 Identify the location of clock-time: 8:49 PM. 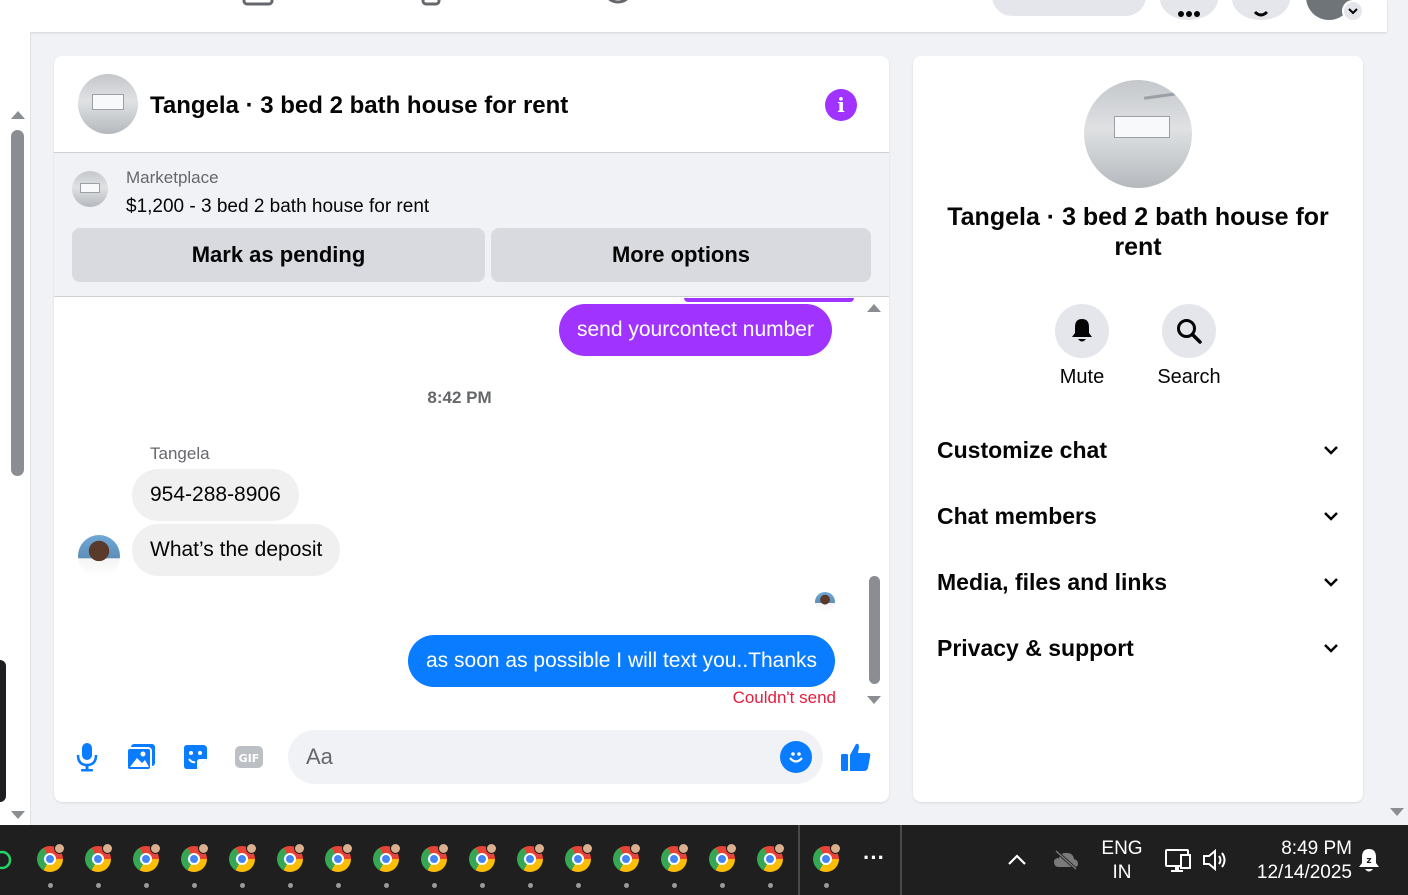
(1316, 848).